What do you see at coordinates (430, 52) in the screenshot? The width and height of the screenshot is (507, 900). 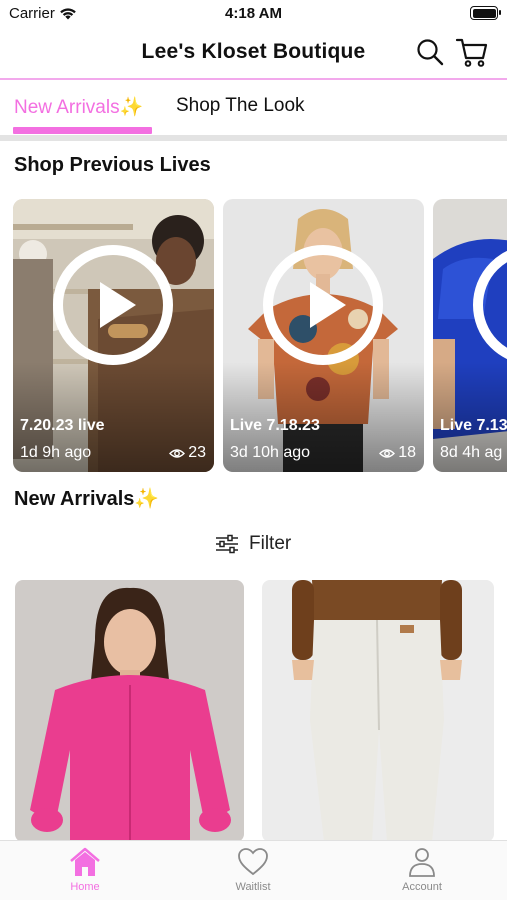 I see `search-icon` at bounding box center [430, 52].